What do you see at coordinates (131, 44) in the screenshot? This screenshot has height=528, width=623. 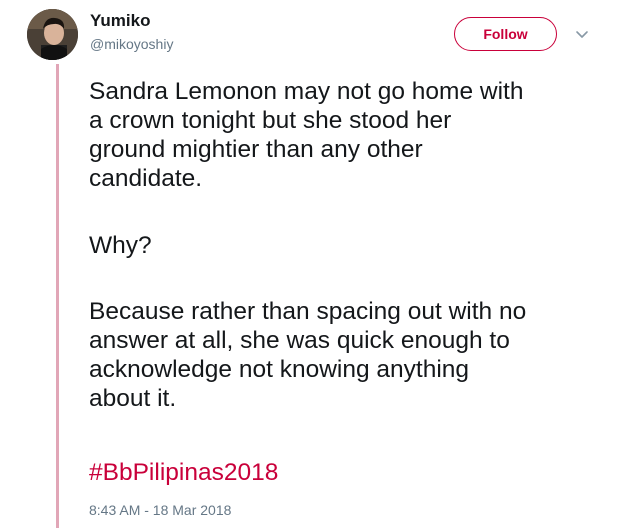 I see `author-handle: @mikoyoshiy` at bounding box center [131, 44].